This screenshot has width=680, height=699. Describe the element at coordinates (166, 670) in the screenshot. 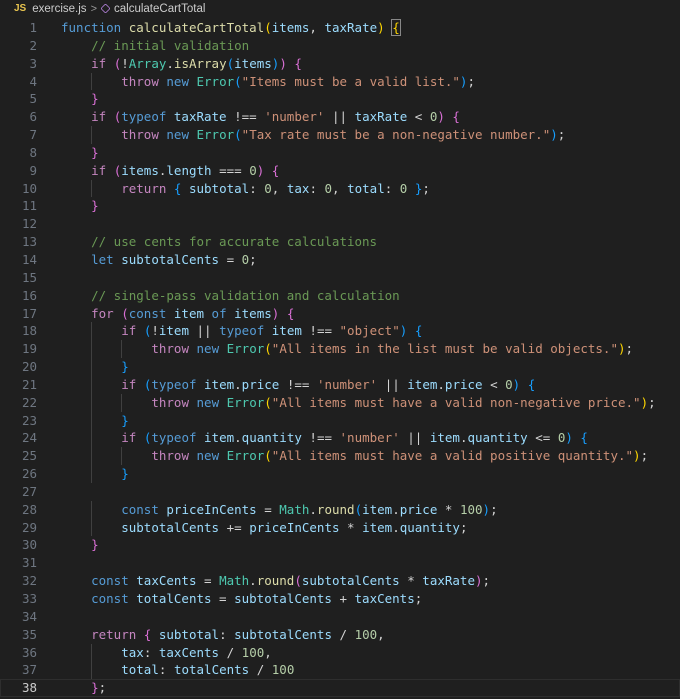

I see `code-token: :` at that location.